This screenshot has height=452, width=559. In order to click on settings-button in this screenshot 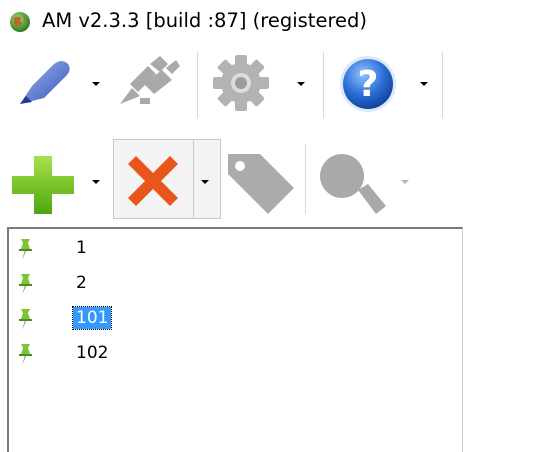, I will do `click(241, 83)`.